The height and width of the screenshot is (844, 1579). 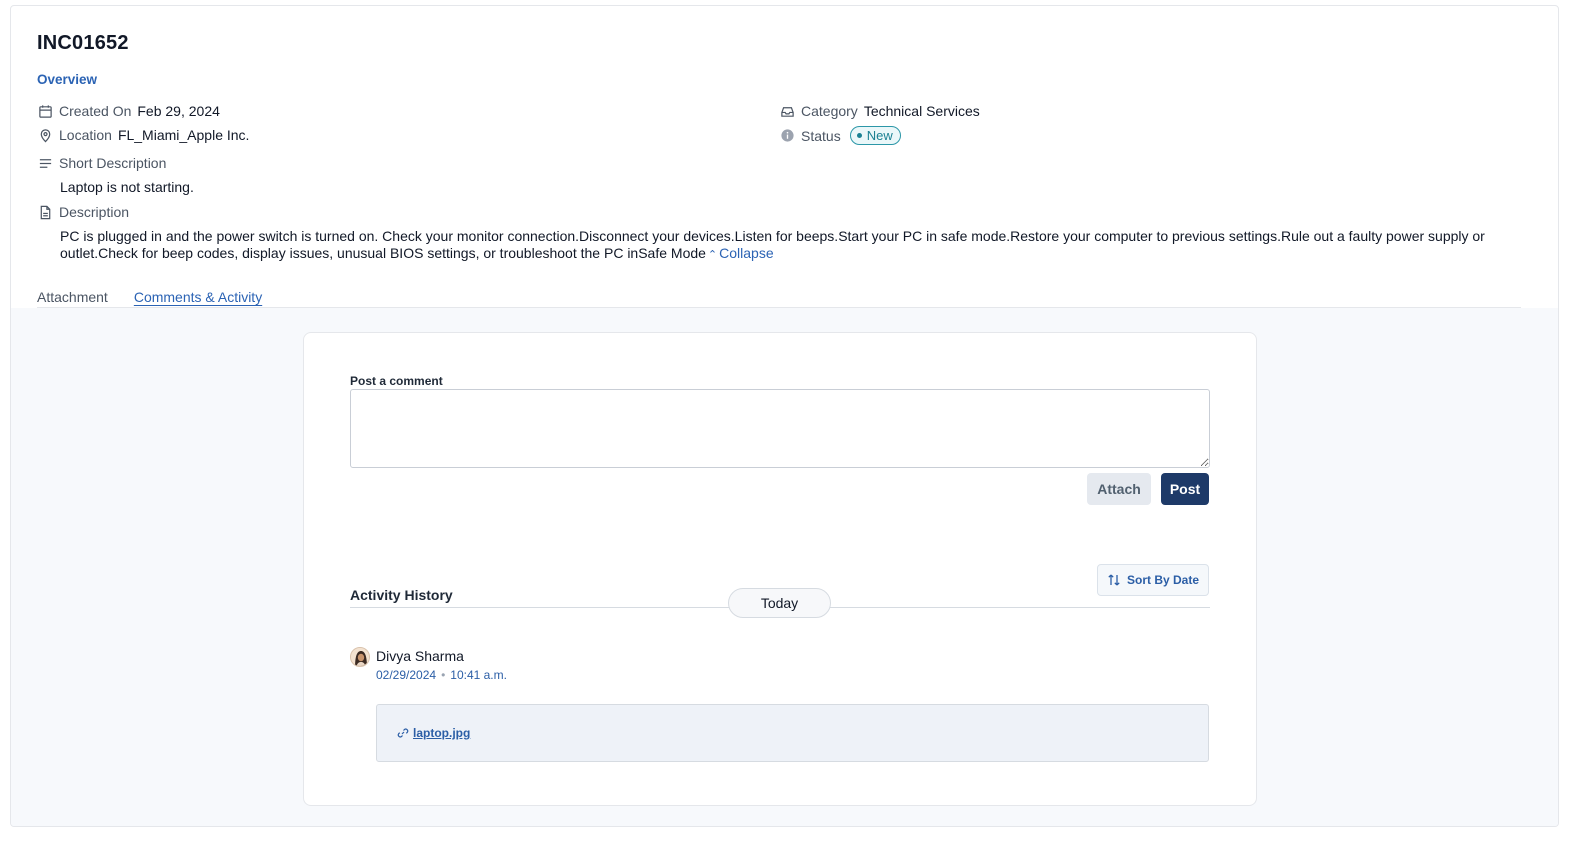 I want to click on short-description-label: Short Description, so click(x=113, y=163).